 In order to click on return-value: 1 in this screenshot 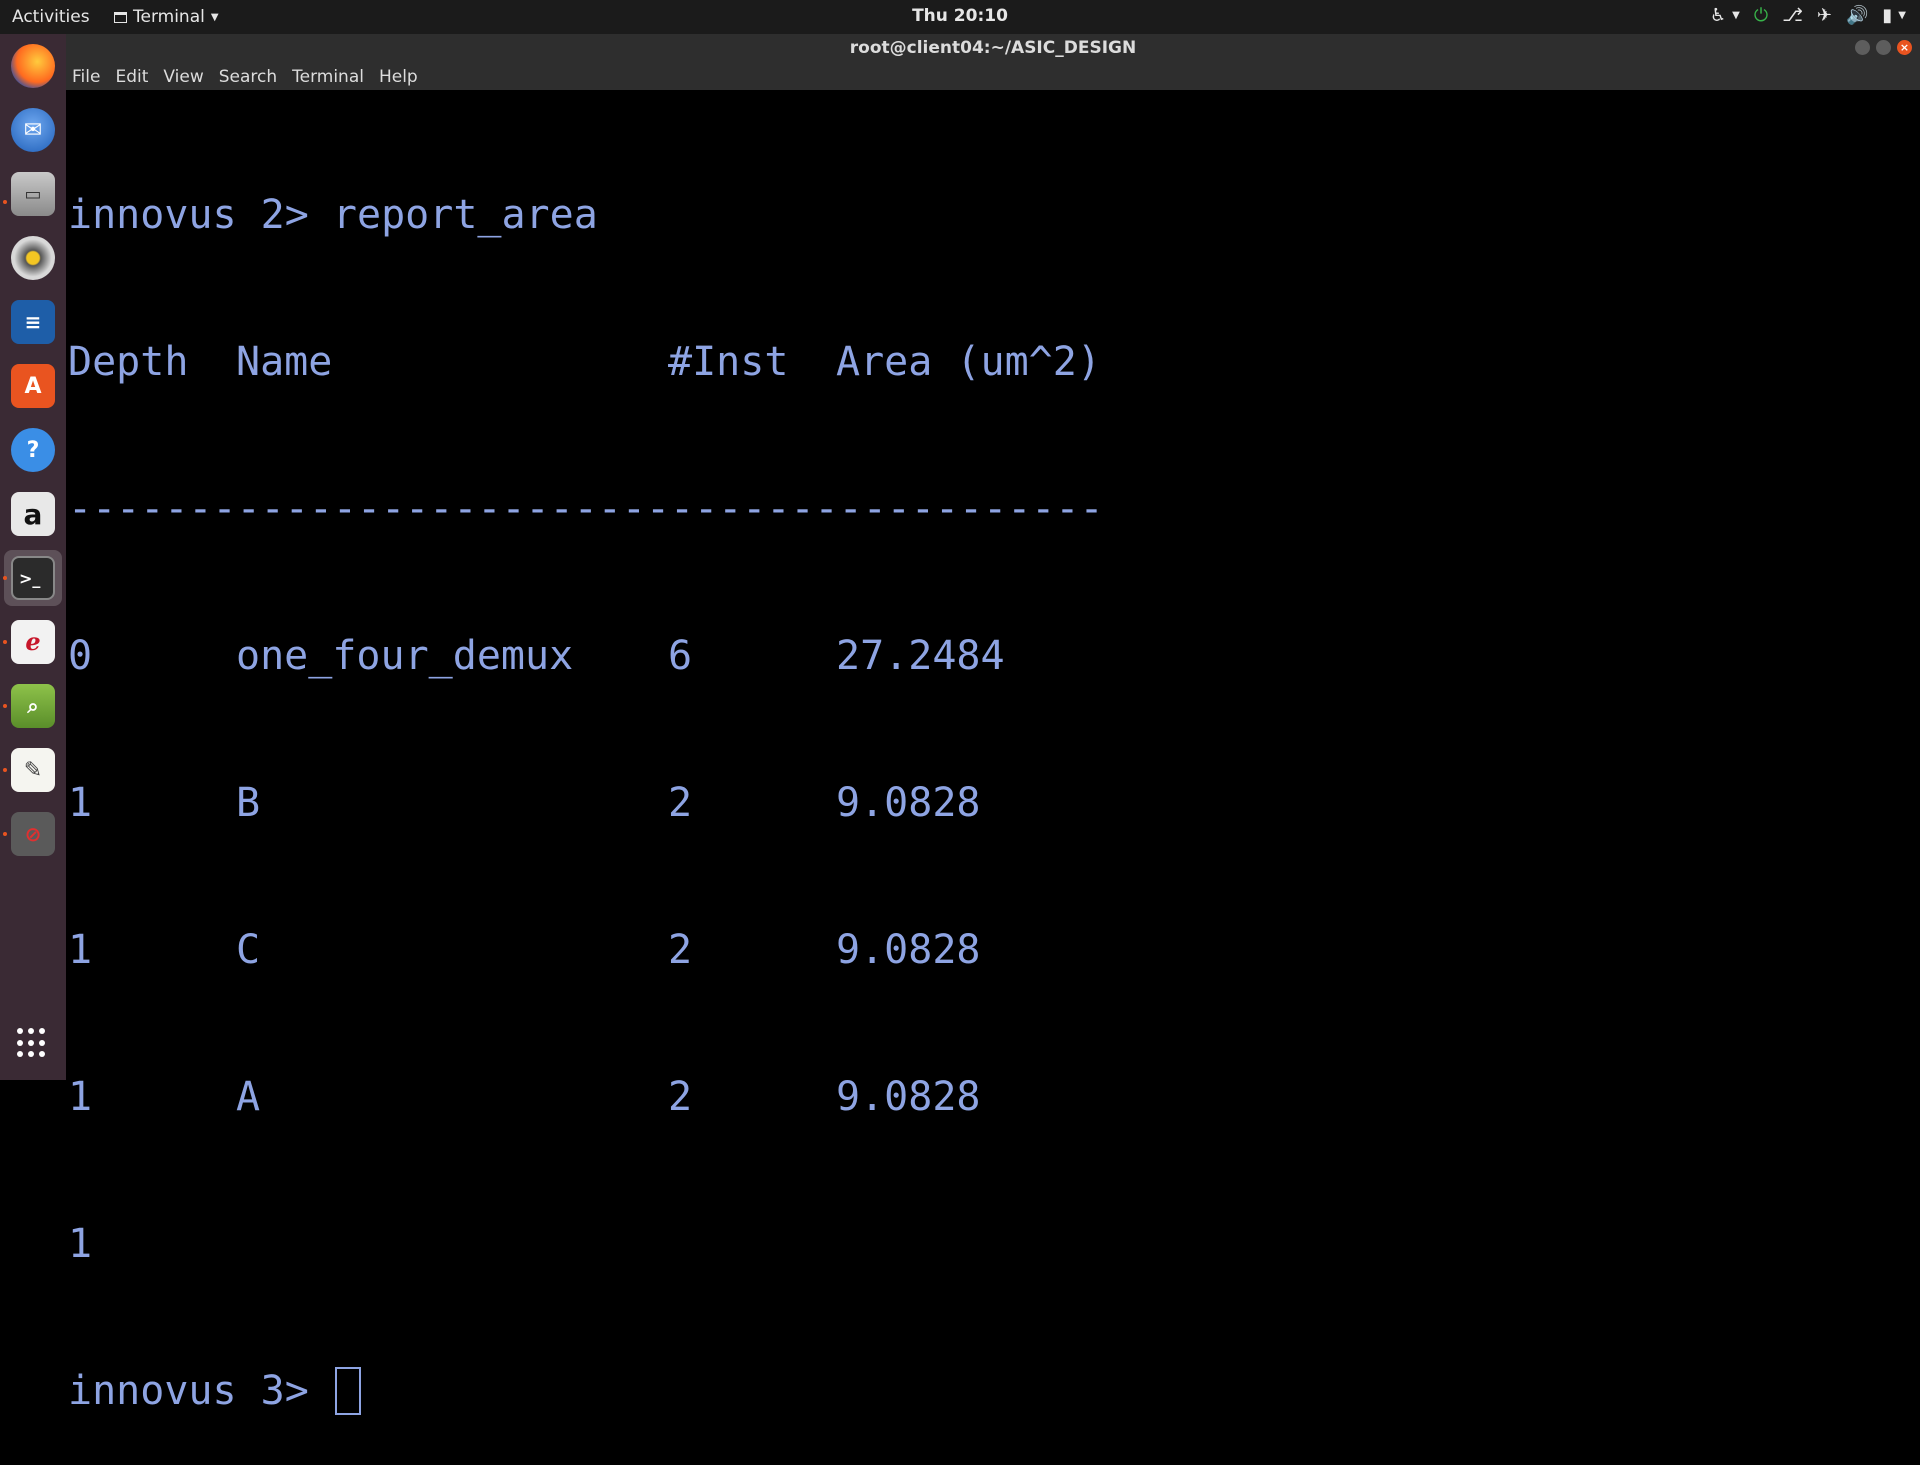, I will do `click(80, 1244)`.